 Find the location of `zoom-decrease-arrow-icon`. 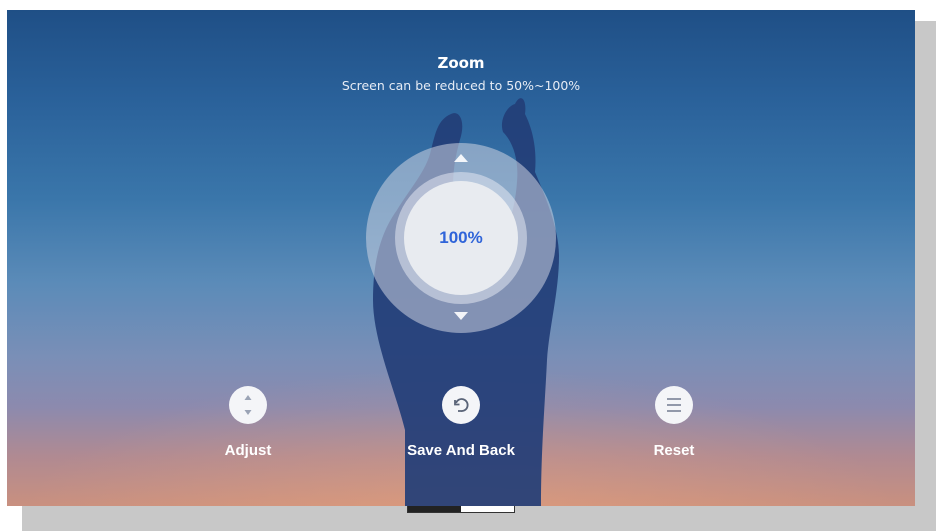

zoom-decrease-arrow-icon is located at coordinates (461, 316).